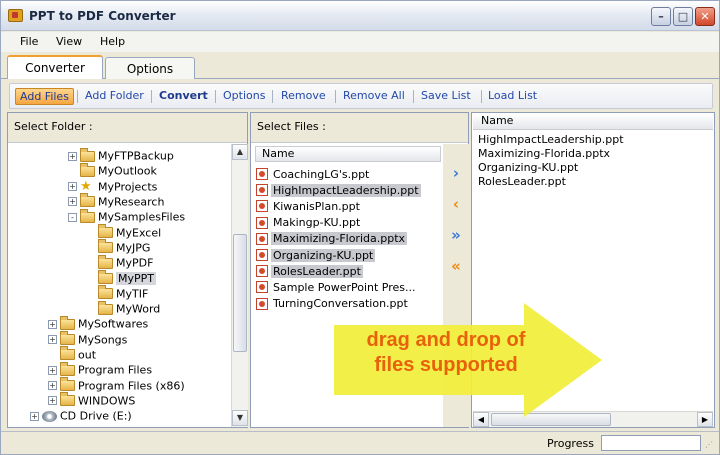  I want to click on folder-tree-item: - MySamplesFiles, so click(127, 216).